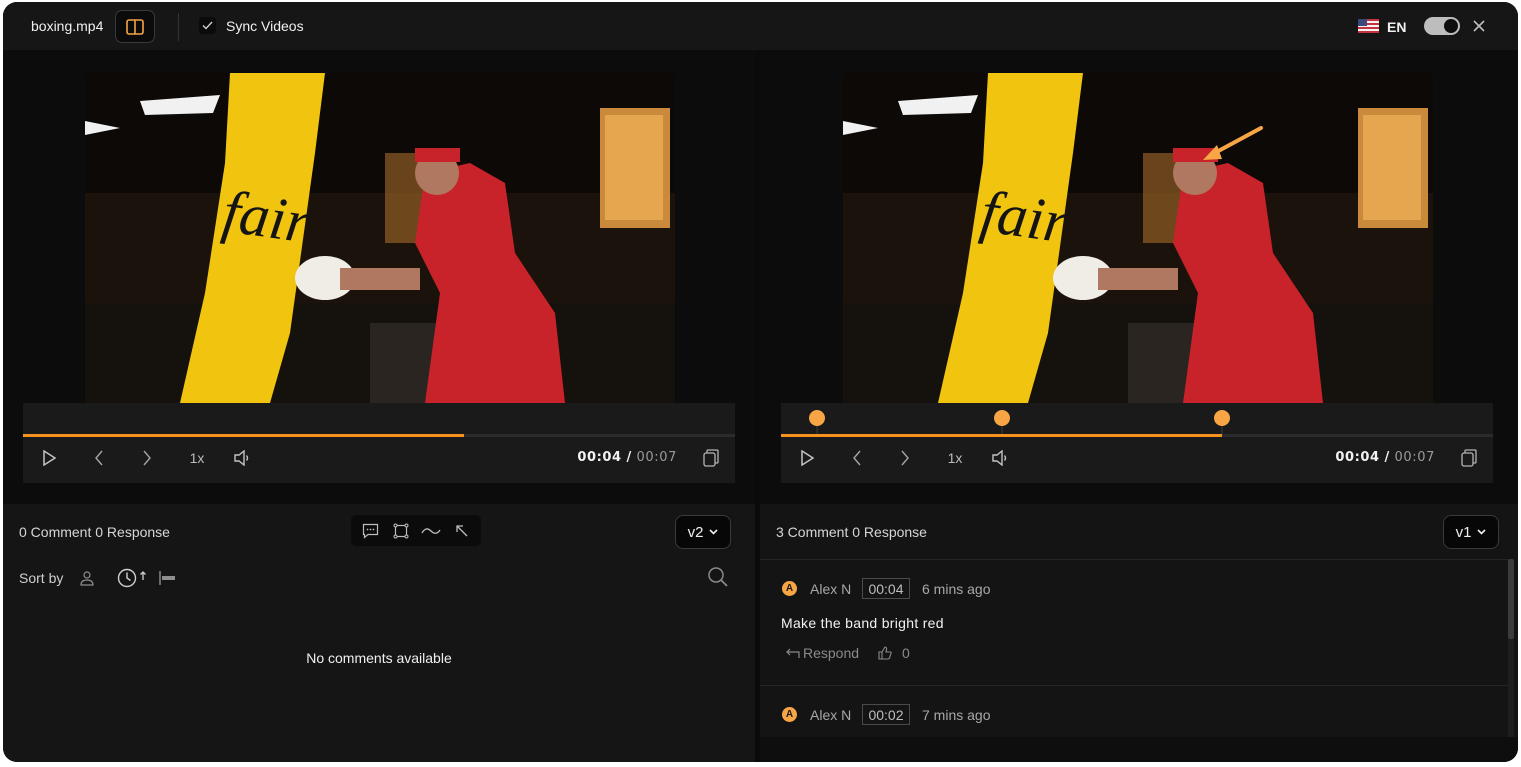 This screenshot has width=1521, height=767. What do you see at coordinates (1139, 749) in the screenshot?
I see `panel-footer` at bounding box center [1139, 749].